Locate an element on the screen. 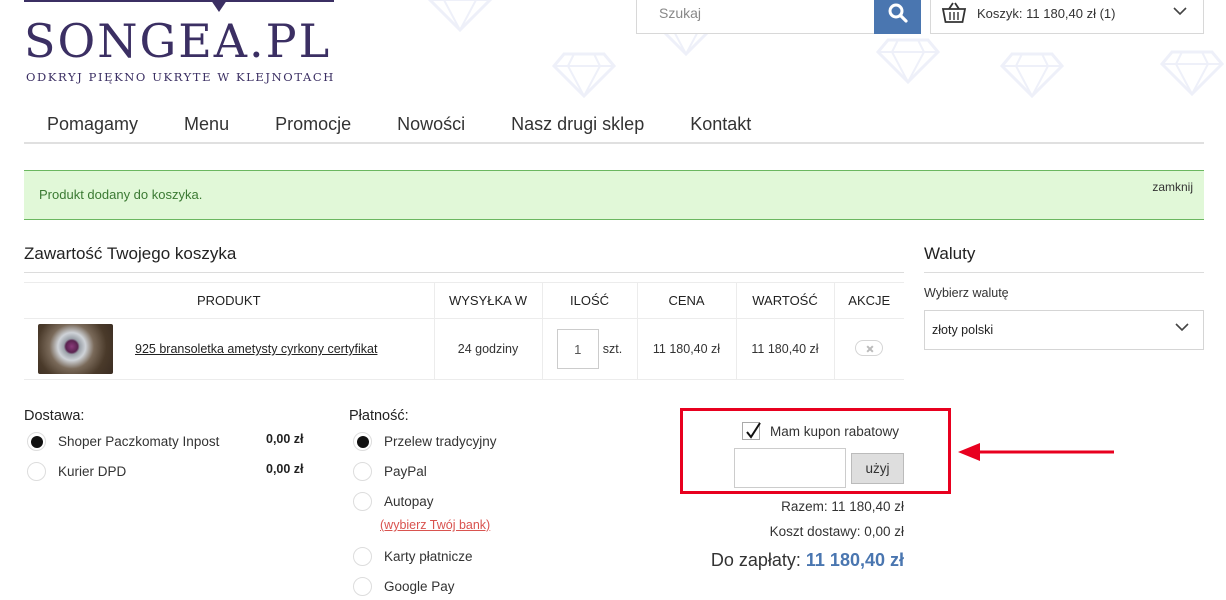  shipping-option-inpost: Shoper Paczkomaty Inpost is located at coordinates (123, 441).